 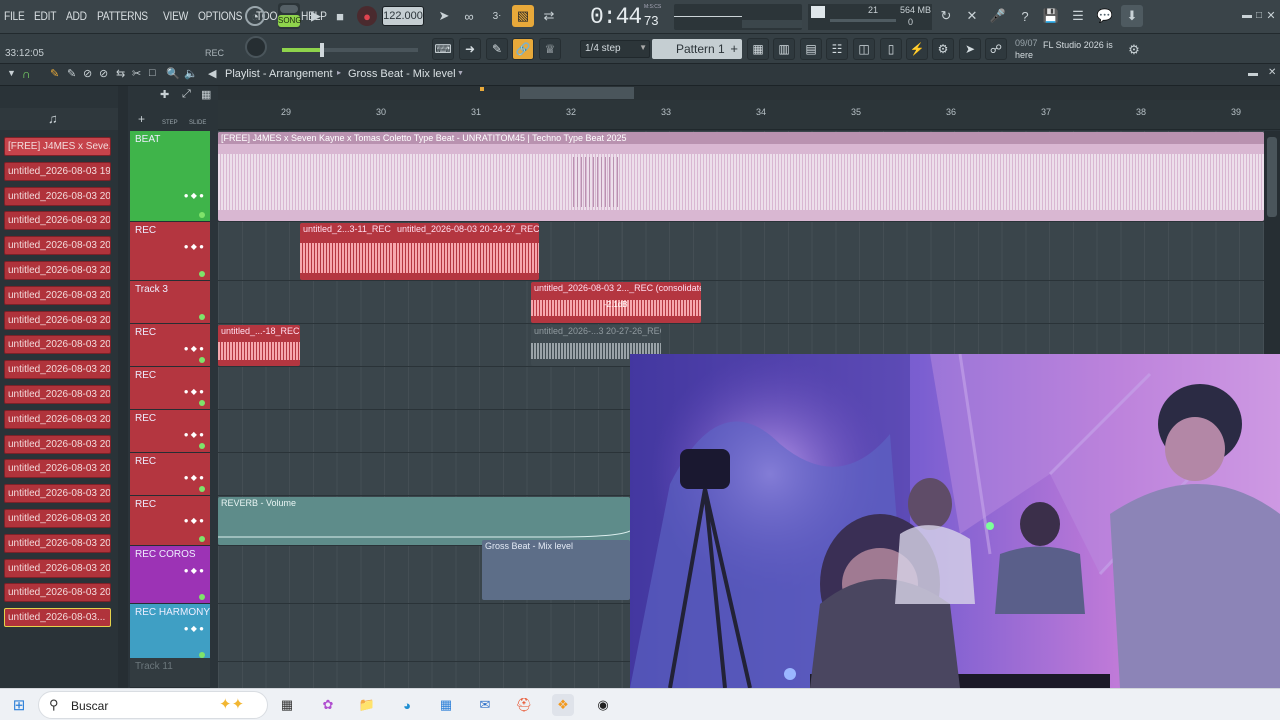 What do you see at coordinates (1025, 16) in the screenshot?
I see `help-icon: ?` at bounding box center [1025, 16].